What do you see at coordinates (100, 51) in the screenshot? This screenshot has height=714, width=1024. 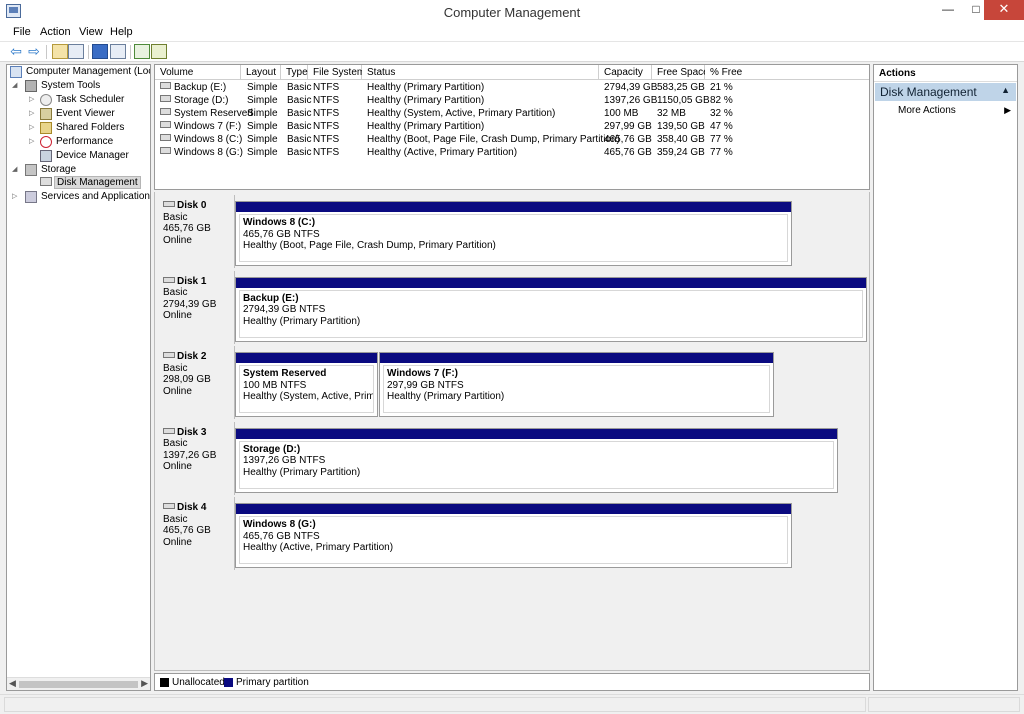 I see `help-icon` at bounding box center [100, 51].